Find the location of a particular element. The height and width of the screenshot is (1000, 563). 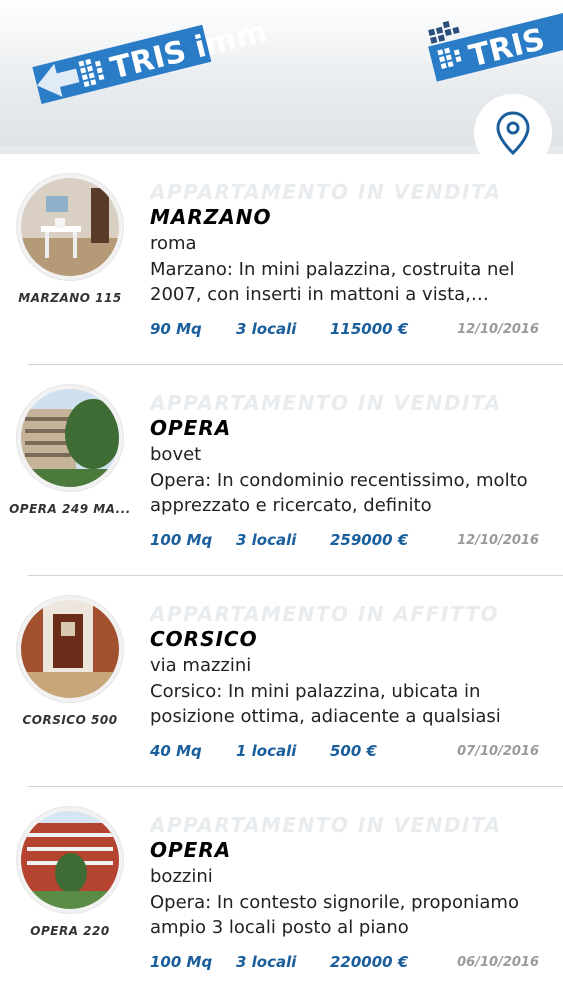

listing-street: roma is located at coordinates (173, 243).